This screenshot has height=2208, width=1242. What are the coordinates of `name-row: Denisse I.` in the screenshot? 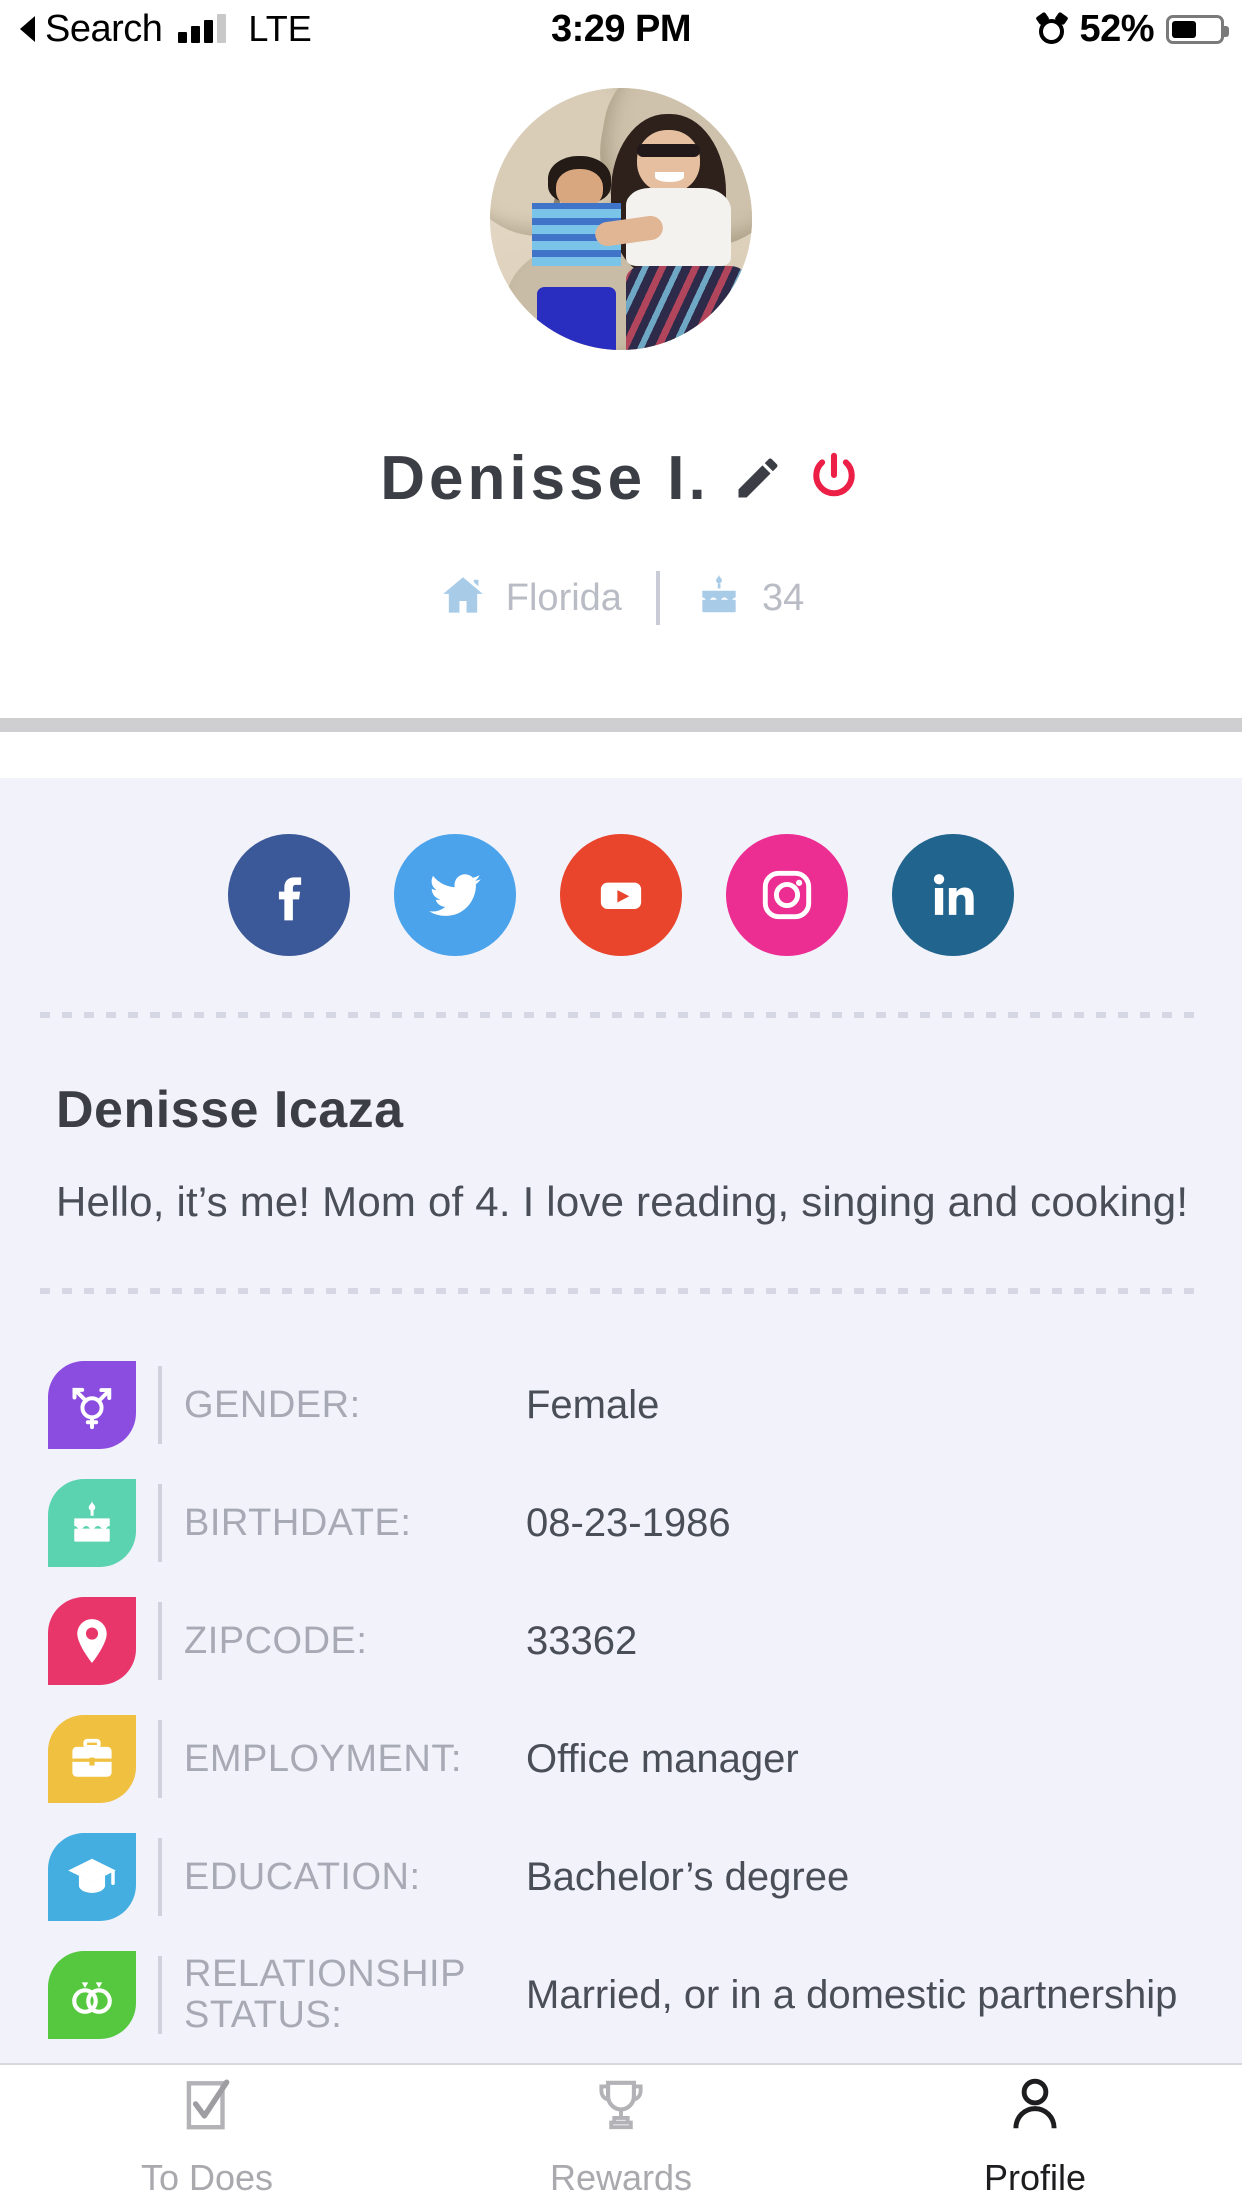 It's located at (621, 478).